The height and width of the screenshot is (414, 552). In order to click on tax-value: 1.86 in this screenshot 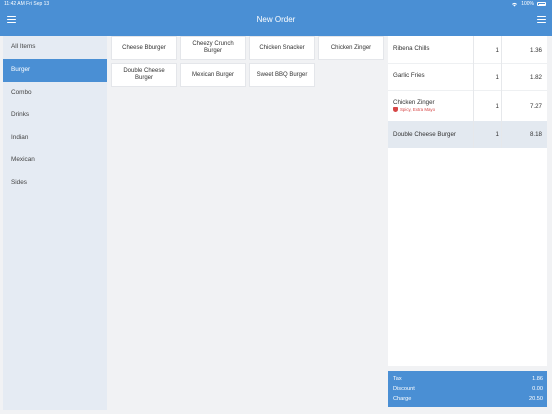, I will do `click(537, 379)`.